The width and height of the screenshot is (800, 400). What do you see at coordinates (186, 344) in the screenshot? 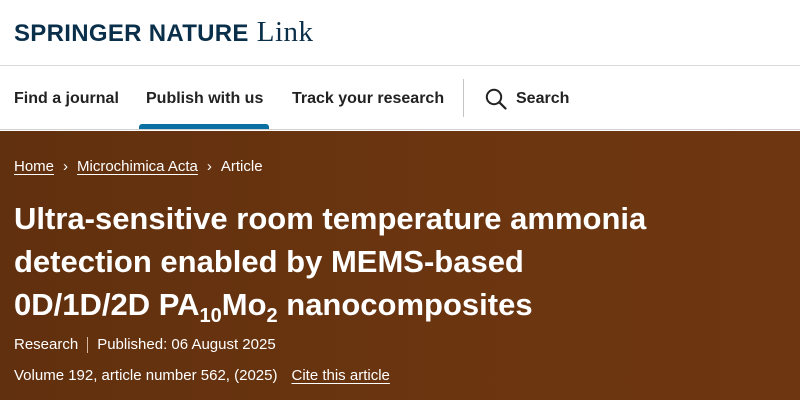
I see `published-date: Published: 06 August 2025` at bounding box center [186, 344].